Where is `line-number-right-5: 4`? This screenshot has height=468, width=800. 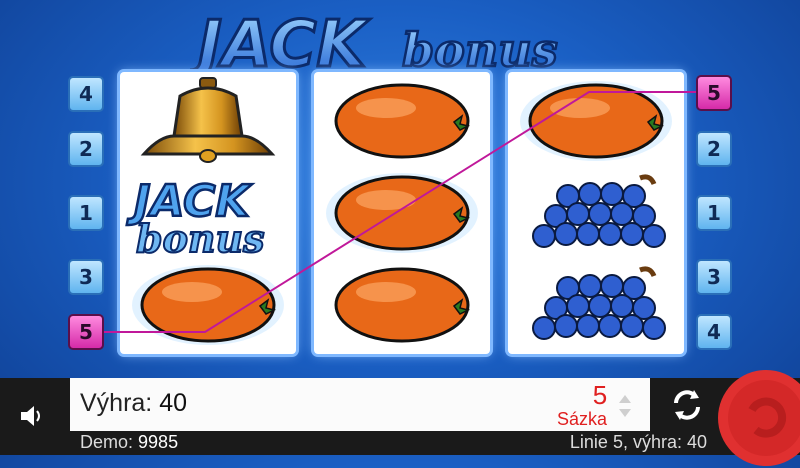 line-number-right-5: 4 is located at coordinates (714, 332).